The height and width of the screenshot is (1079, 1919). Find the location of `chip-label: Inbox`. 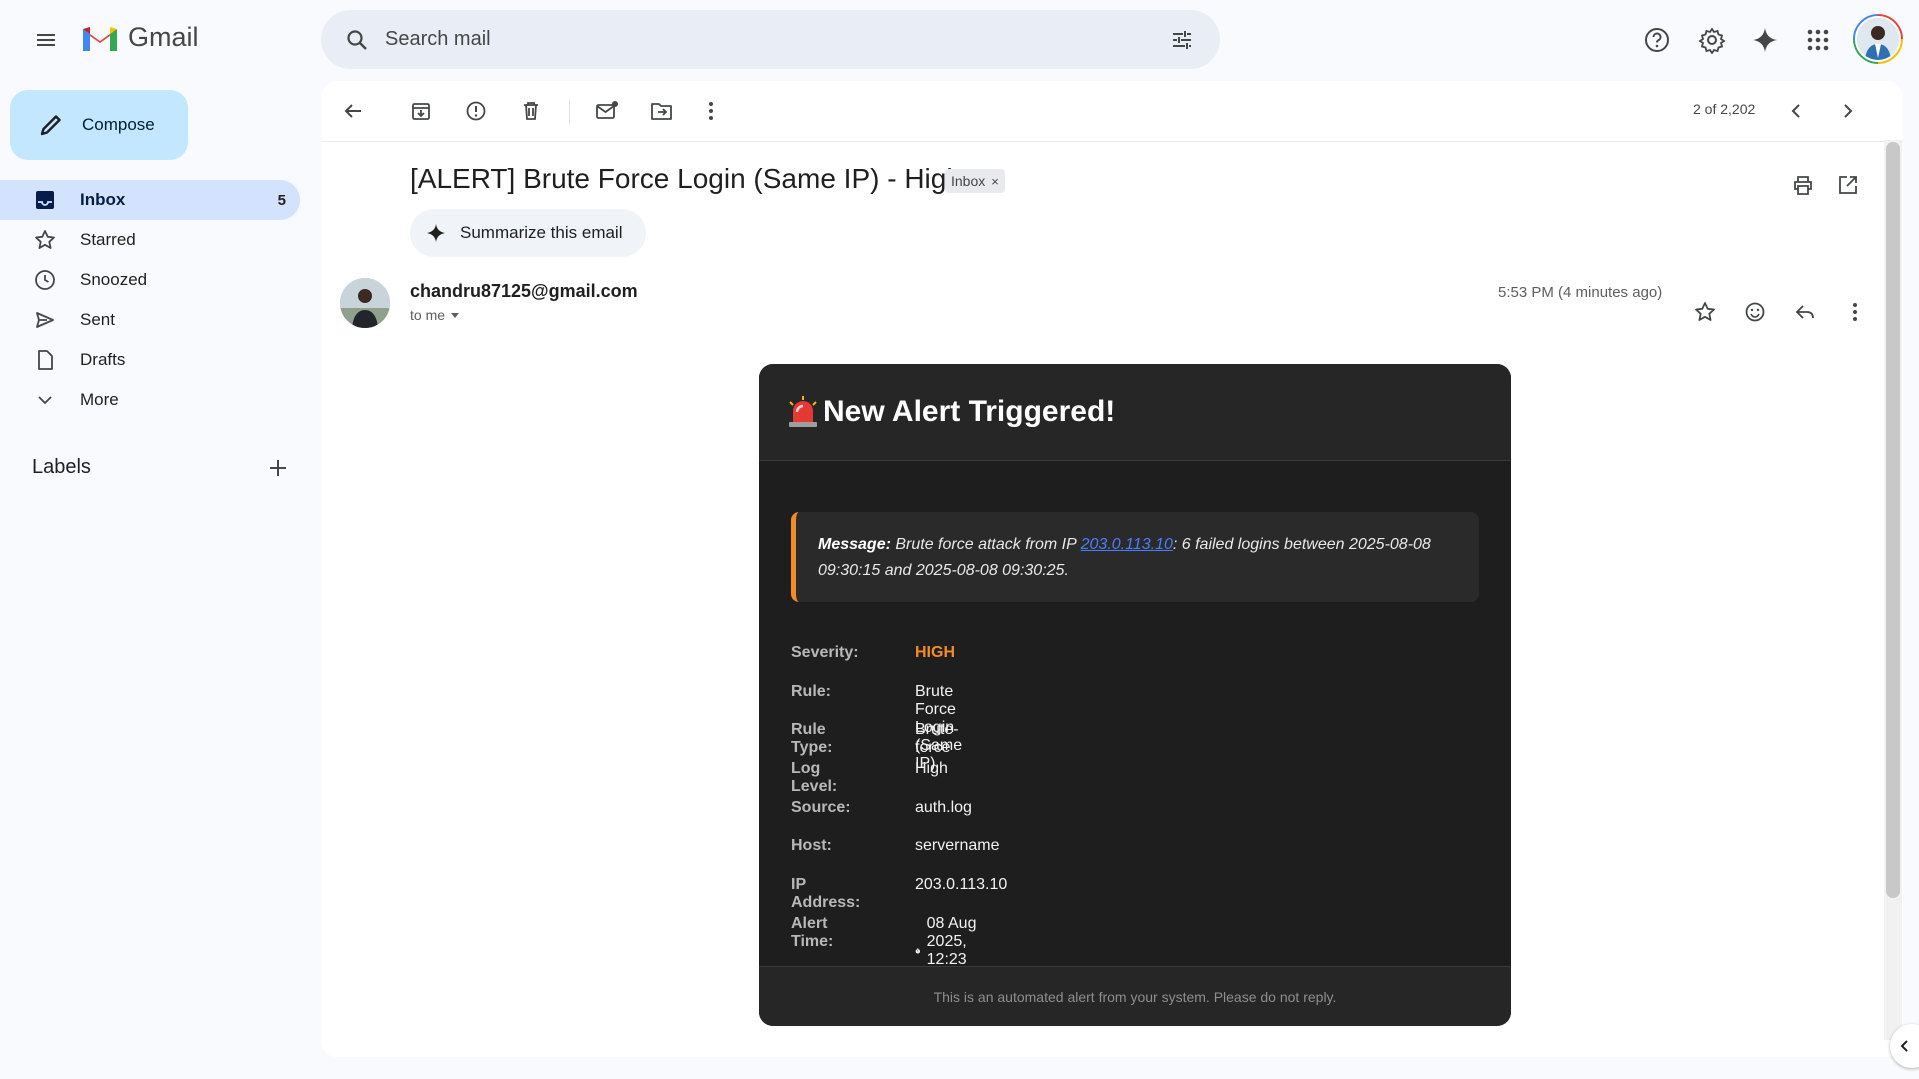

chip-label: Inbox is located at coordinates (968, 181).